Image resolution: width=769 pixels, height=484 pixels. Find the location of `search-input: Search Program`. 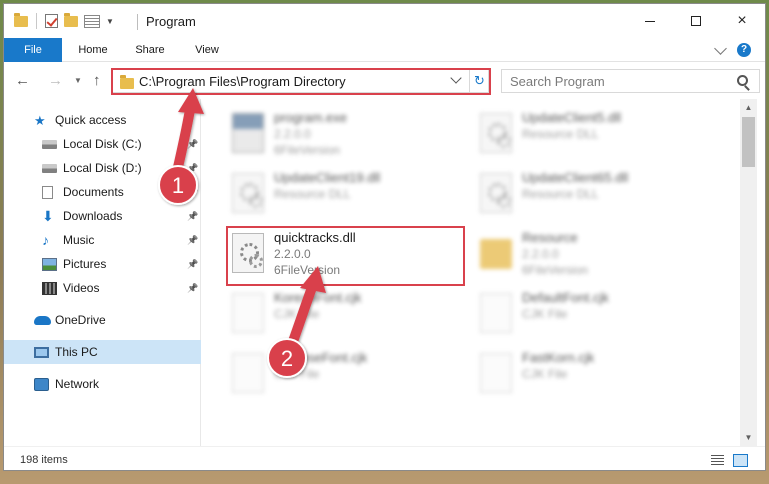

search-input: Search Program is located at coordinates (557, 81).